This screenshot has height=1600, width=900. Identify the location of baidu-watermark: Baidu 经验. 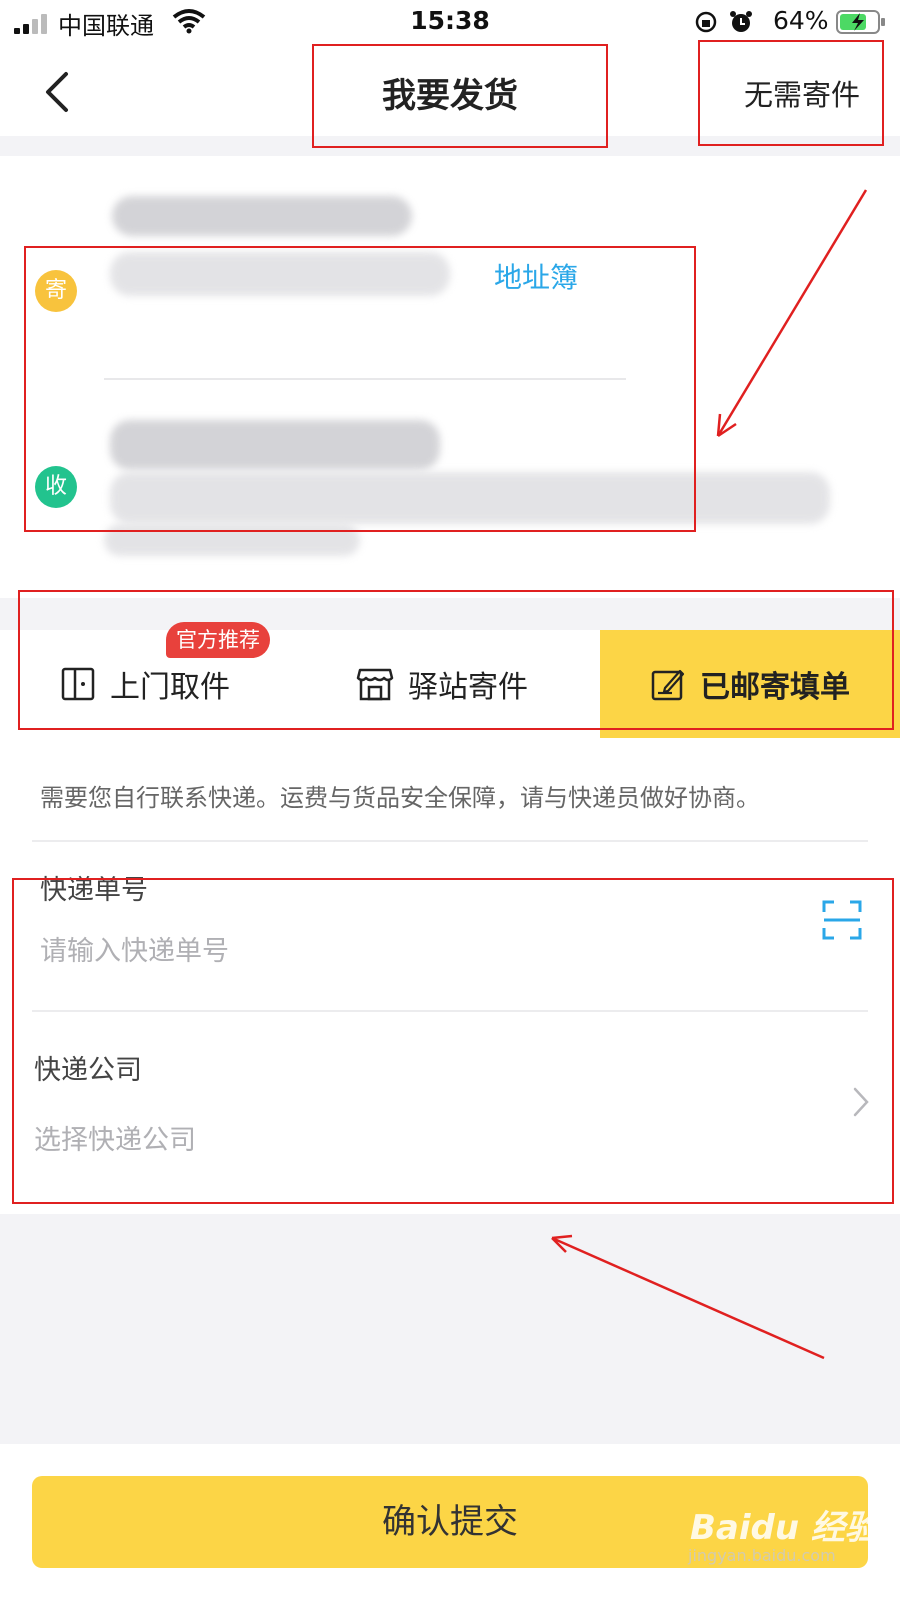
(784, 1528).